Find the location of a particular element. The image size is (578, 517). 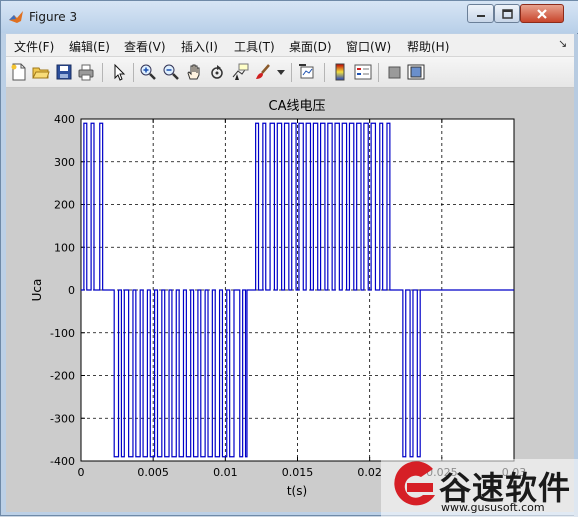

y-axis-label: Uca is located at coordinates (37, 290).